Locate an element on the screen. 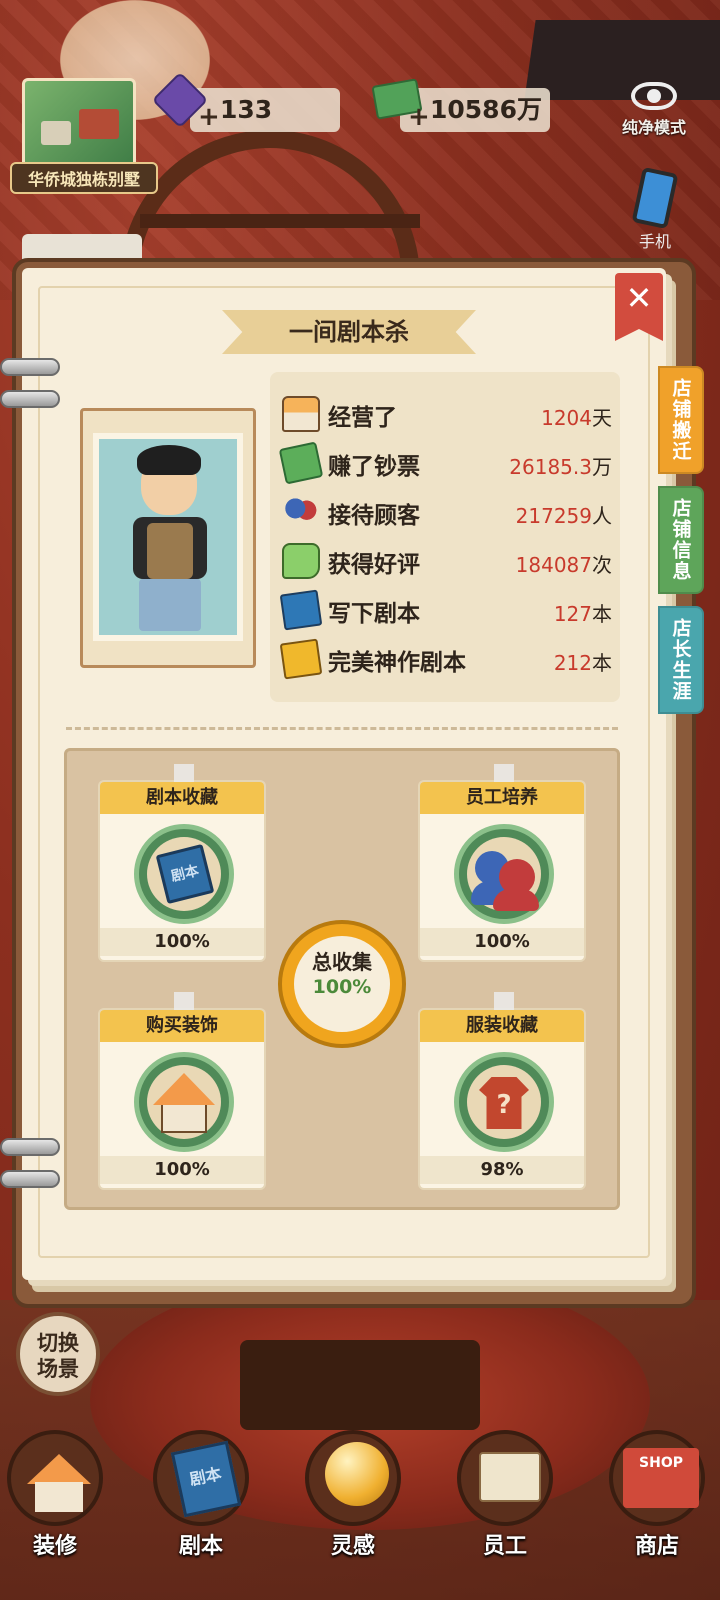  card-title: 剧本收藏 is located at coordinates (182, 798).